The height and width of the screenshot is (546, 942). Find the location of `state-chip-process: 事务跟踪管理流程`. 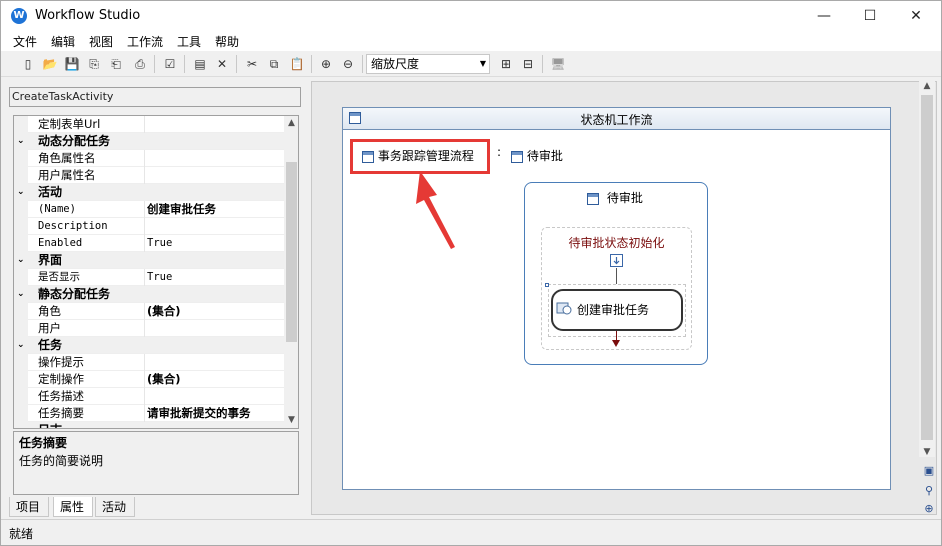

state-chip-process: 事务跟踪管理流程 is located at coordinates (418, 155).